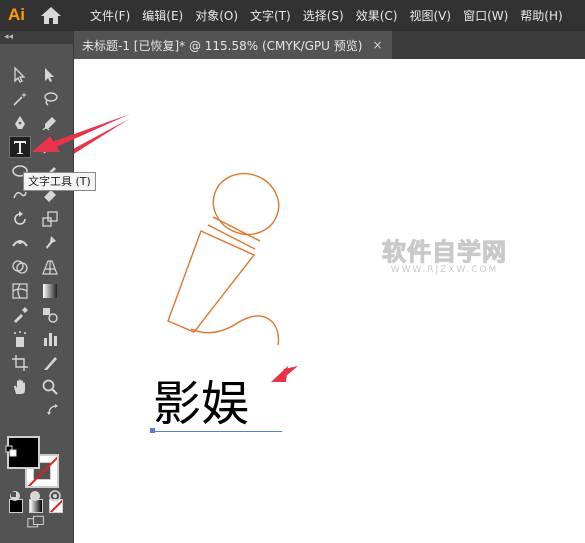  What do you see at coordinates (377, 45) in the screenshot?
I see `close-icon: ×` at bounding box center [377, 45].